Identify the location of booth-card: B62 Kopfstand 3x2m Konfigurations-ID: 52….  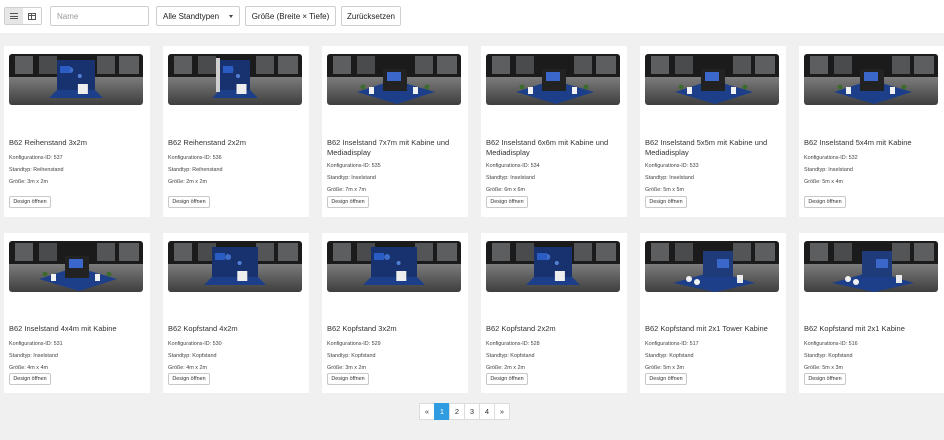
(395, 313).